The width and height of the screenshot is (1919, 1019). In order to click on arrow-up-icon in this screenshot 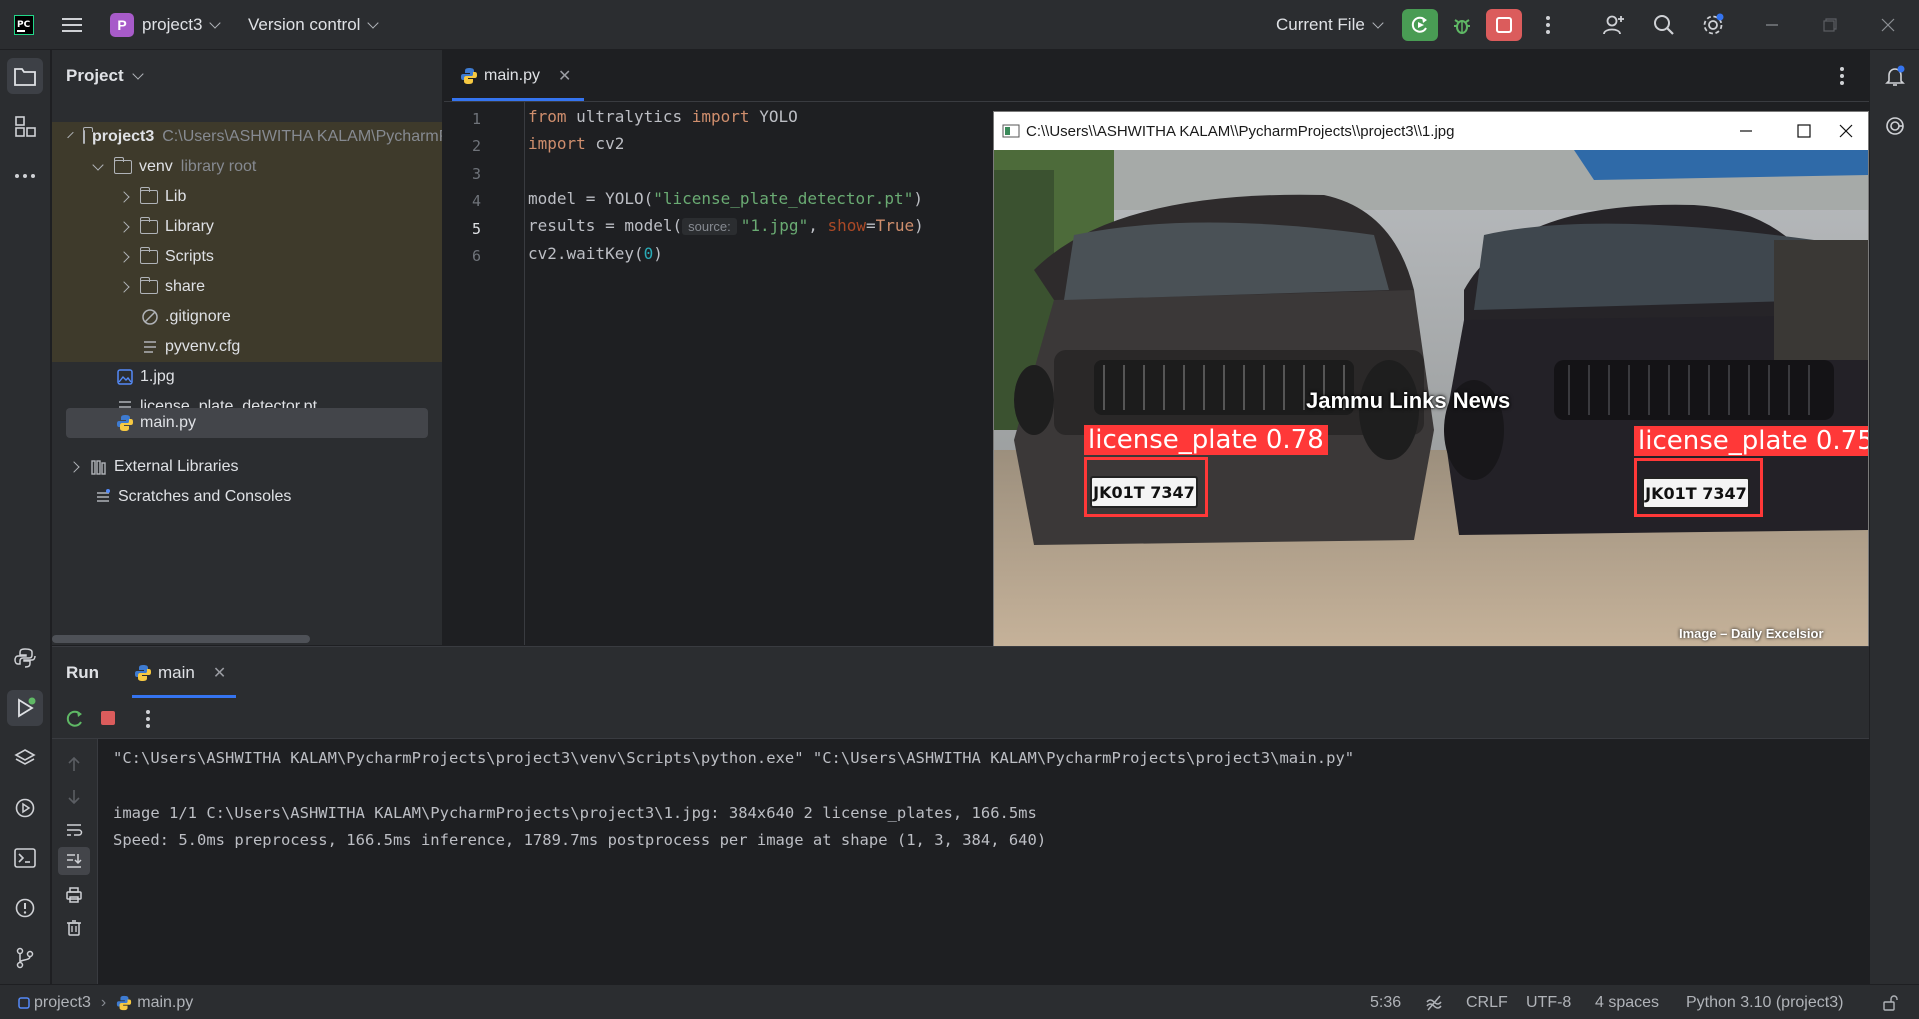, I will do `click(74, 763)`.